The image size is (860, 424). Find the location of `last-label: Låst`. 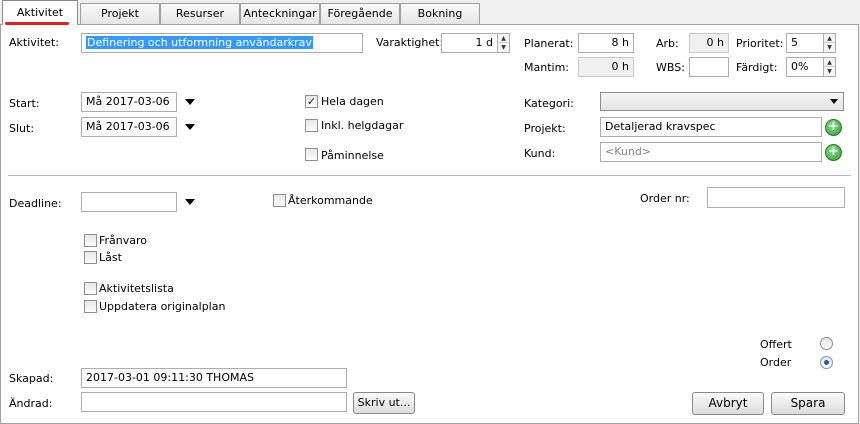

last-label: Låst is located at coordinates (110, 257).